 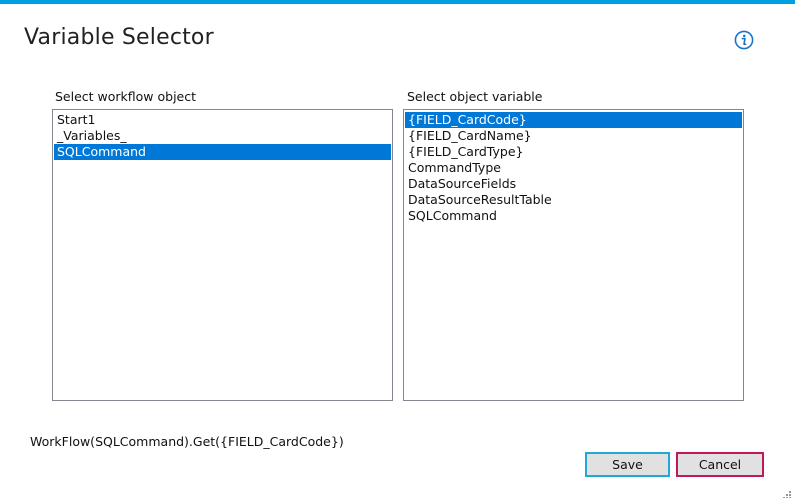 What do you see at coordinates (573, 120) in the screenshot?
I see `object-variable-item: {FIELD_CardCode}` at bounding box center [573, 120].